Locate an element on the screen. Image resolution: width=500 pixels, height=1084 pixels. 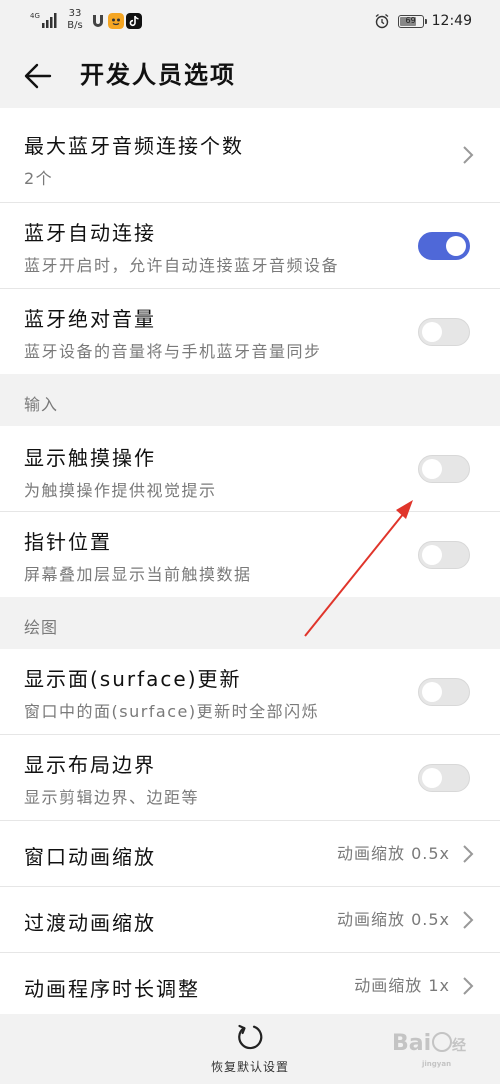
signal-icon: 4G is located at coordinates (43, 20).